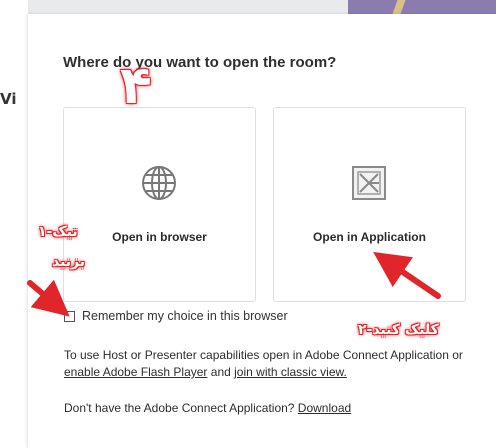  Describe the element at coordinates (136, 86) in the screenshot. I see `annotation-step-number: ۴` at that location.